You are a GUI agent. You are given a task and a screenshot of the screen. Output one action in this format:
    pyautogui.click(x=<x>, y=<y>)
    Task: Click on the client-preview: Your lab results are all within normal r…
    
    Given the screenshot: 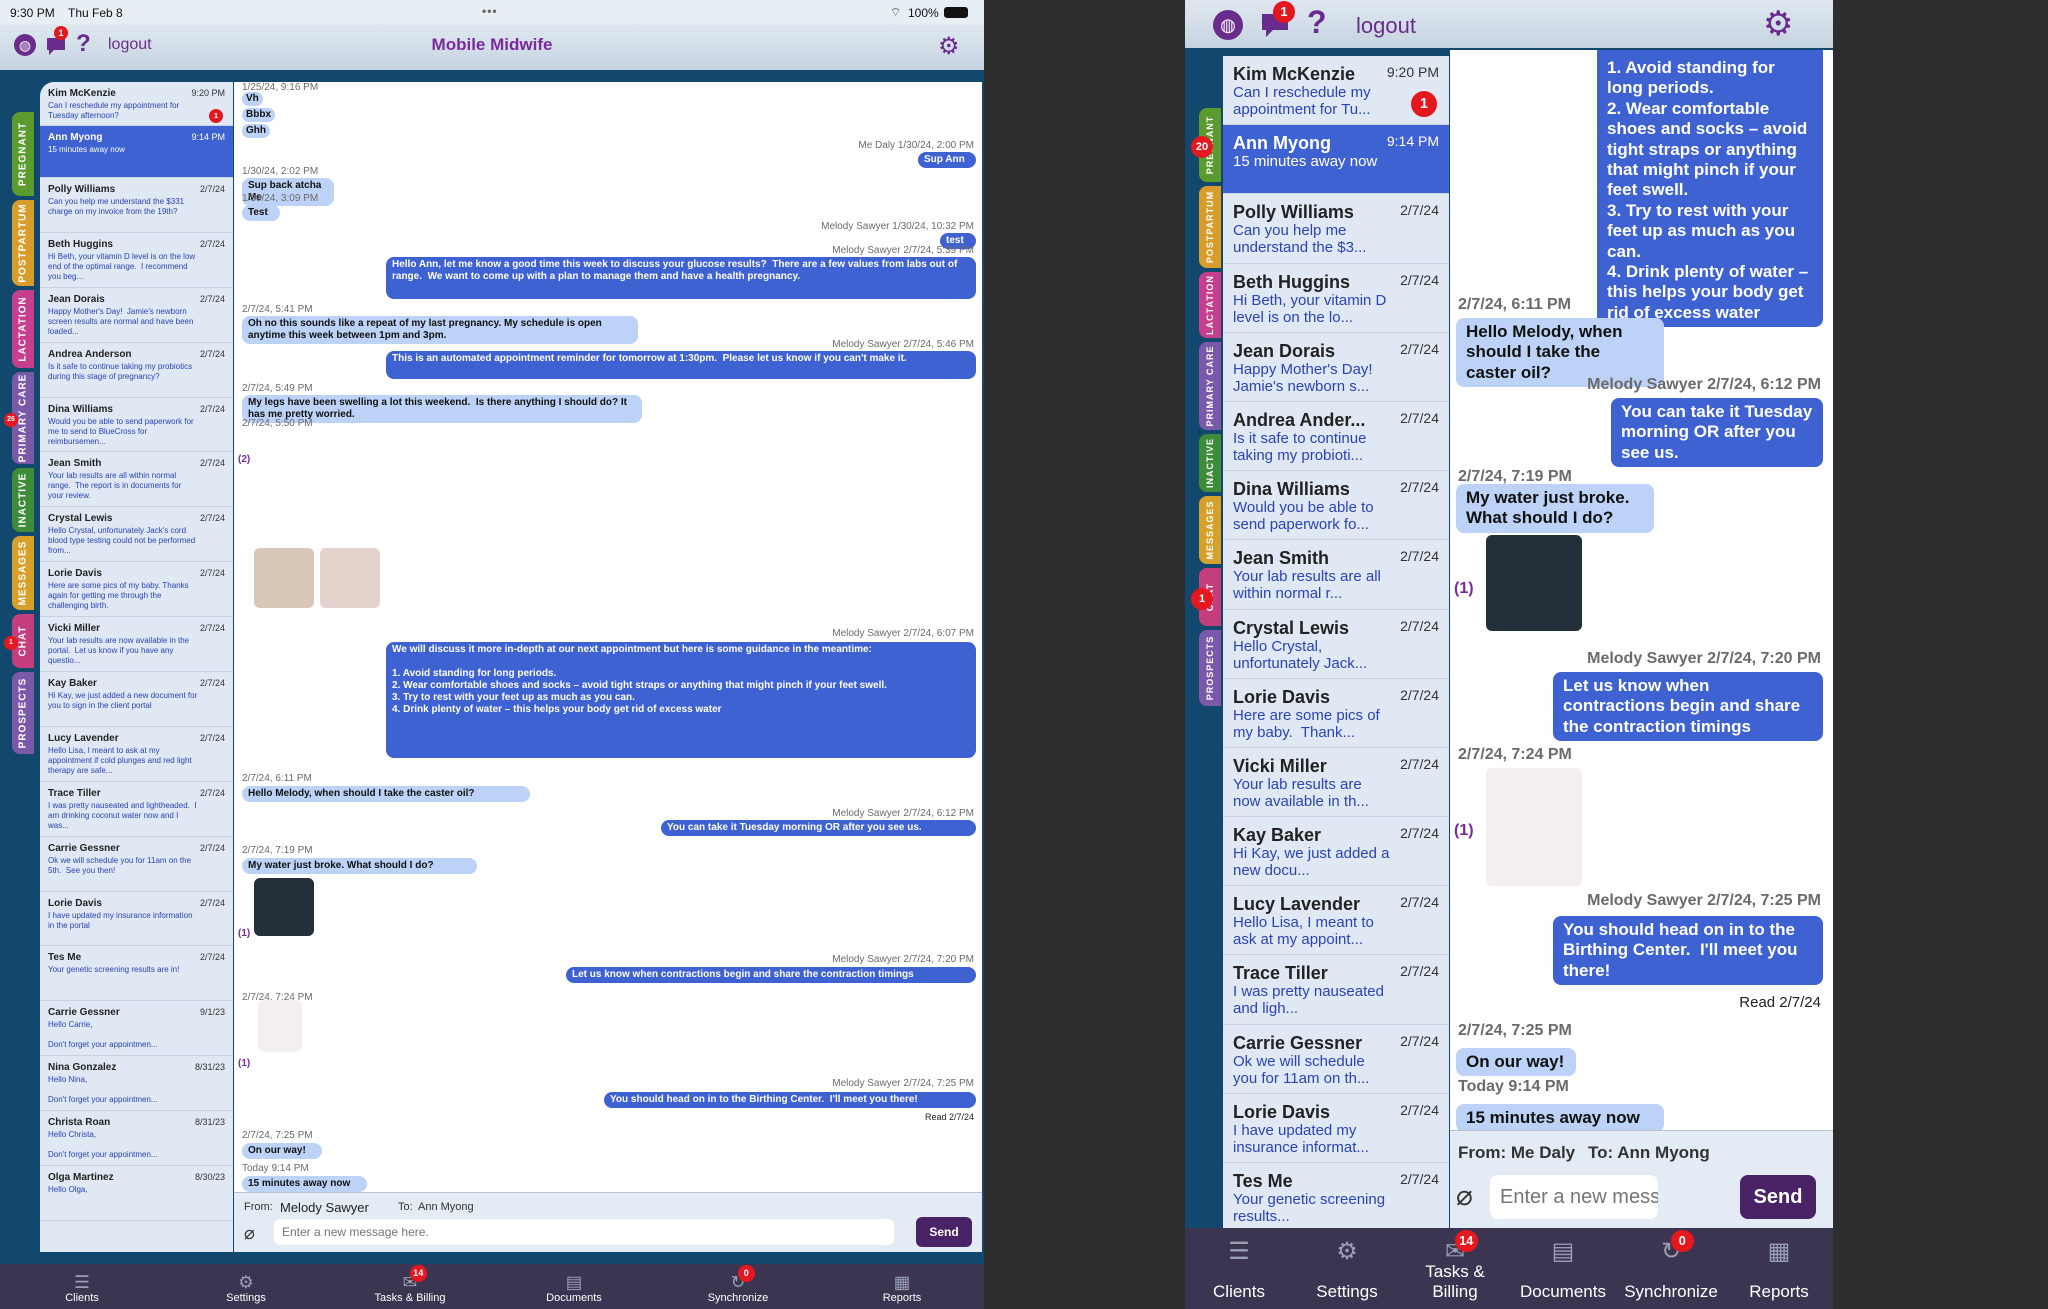 What is the action you would take?
    pyautogui.click(x=116, y=486)
    